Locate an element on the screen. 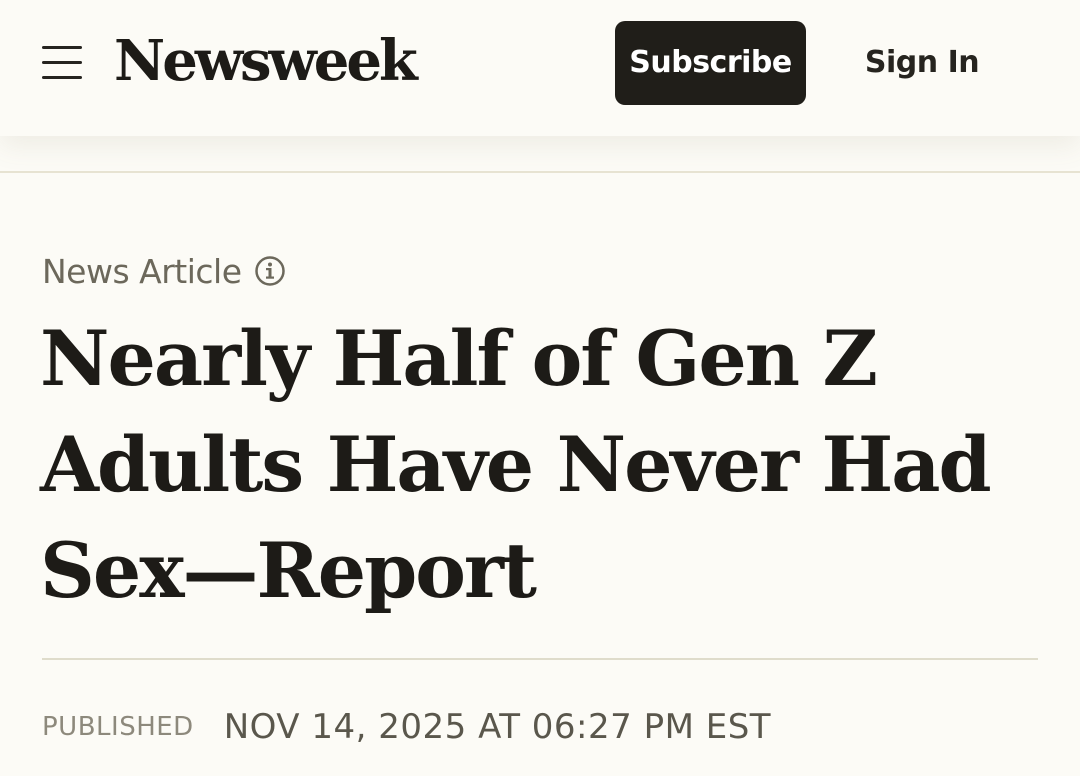  content-divider is located at coordinates (540, 659).